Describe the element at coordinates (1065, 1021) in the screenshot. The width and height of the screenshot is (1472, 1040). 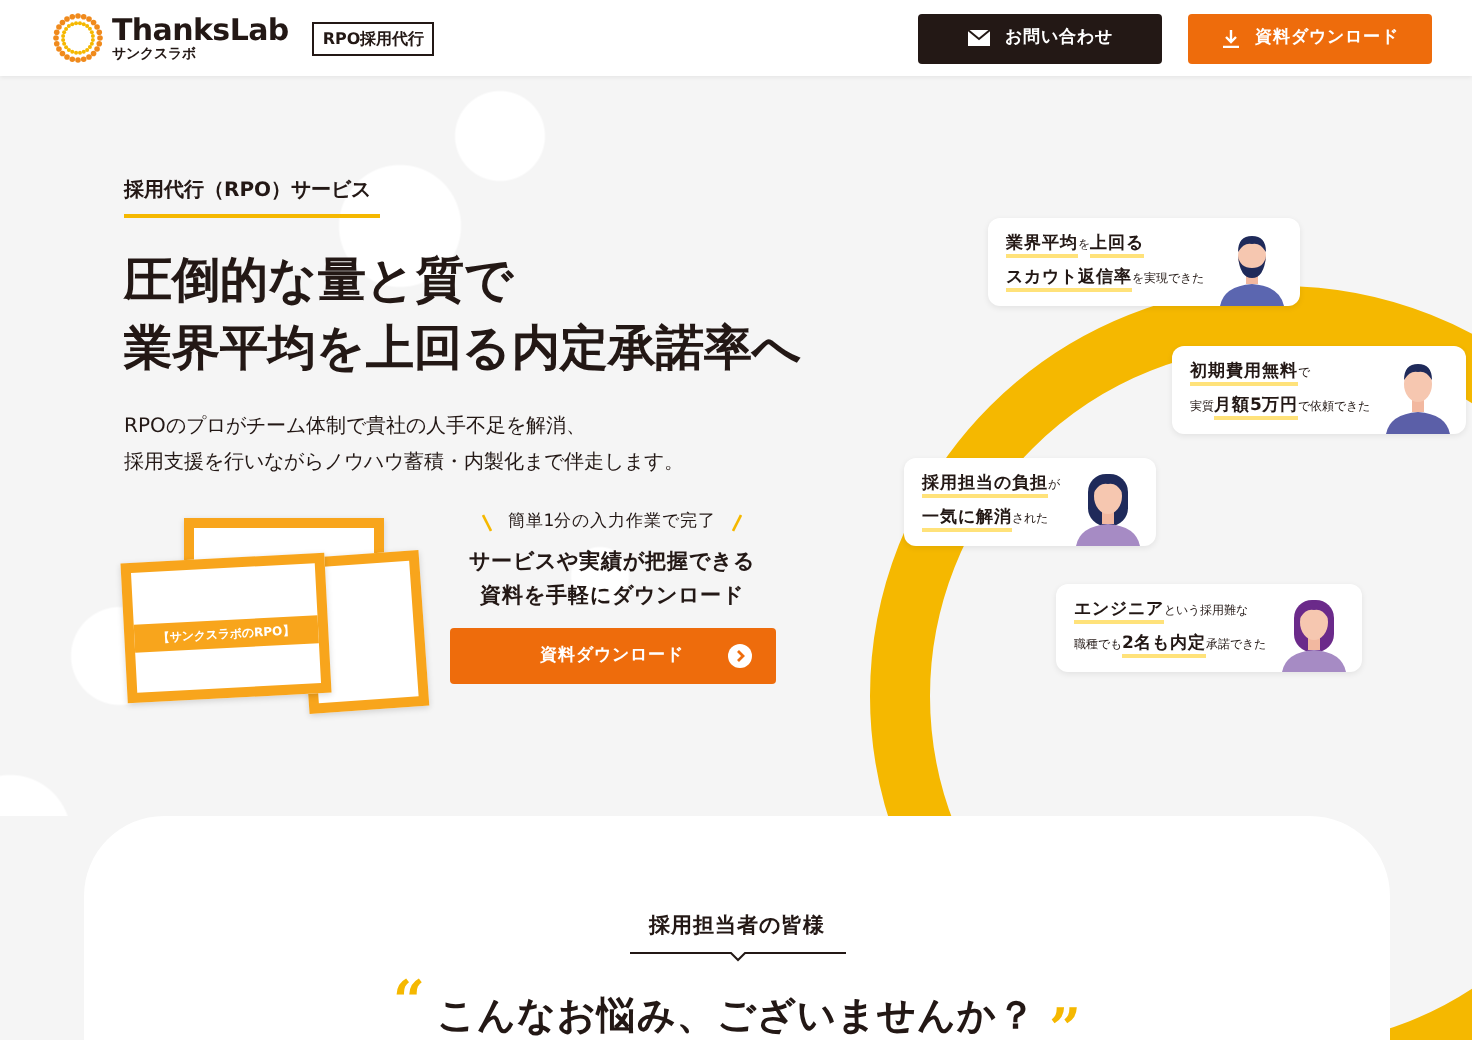
I see `close-quote: ”` at that location.